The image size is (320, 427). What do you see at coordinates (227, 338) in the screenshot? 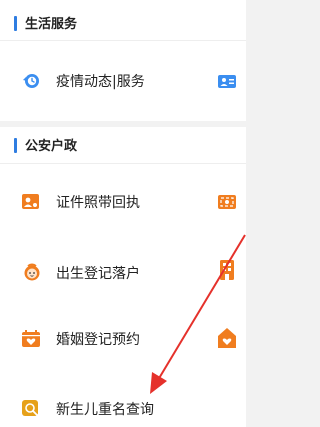
I see `house-heart-icon` at bounding box center [227, 338].